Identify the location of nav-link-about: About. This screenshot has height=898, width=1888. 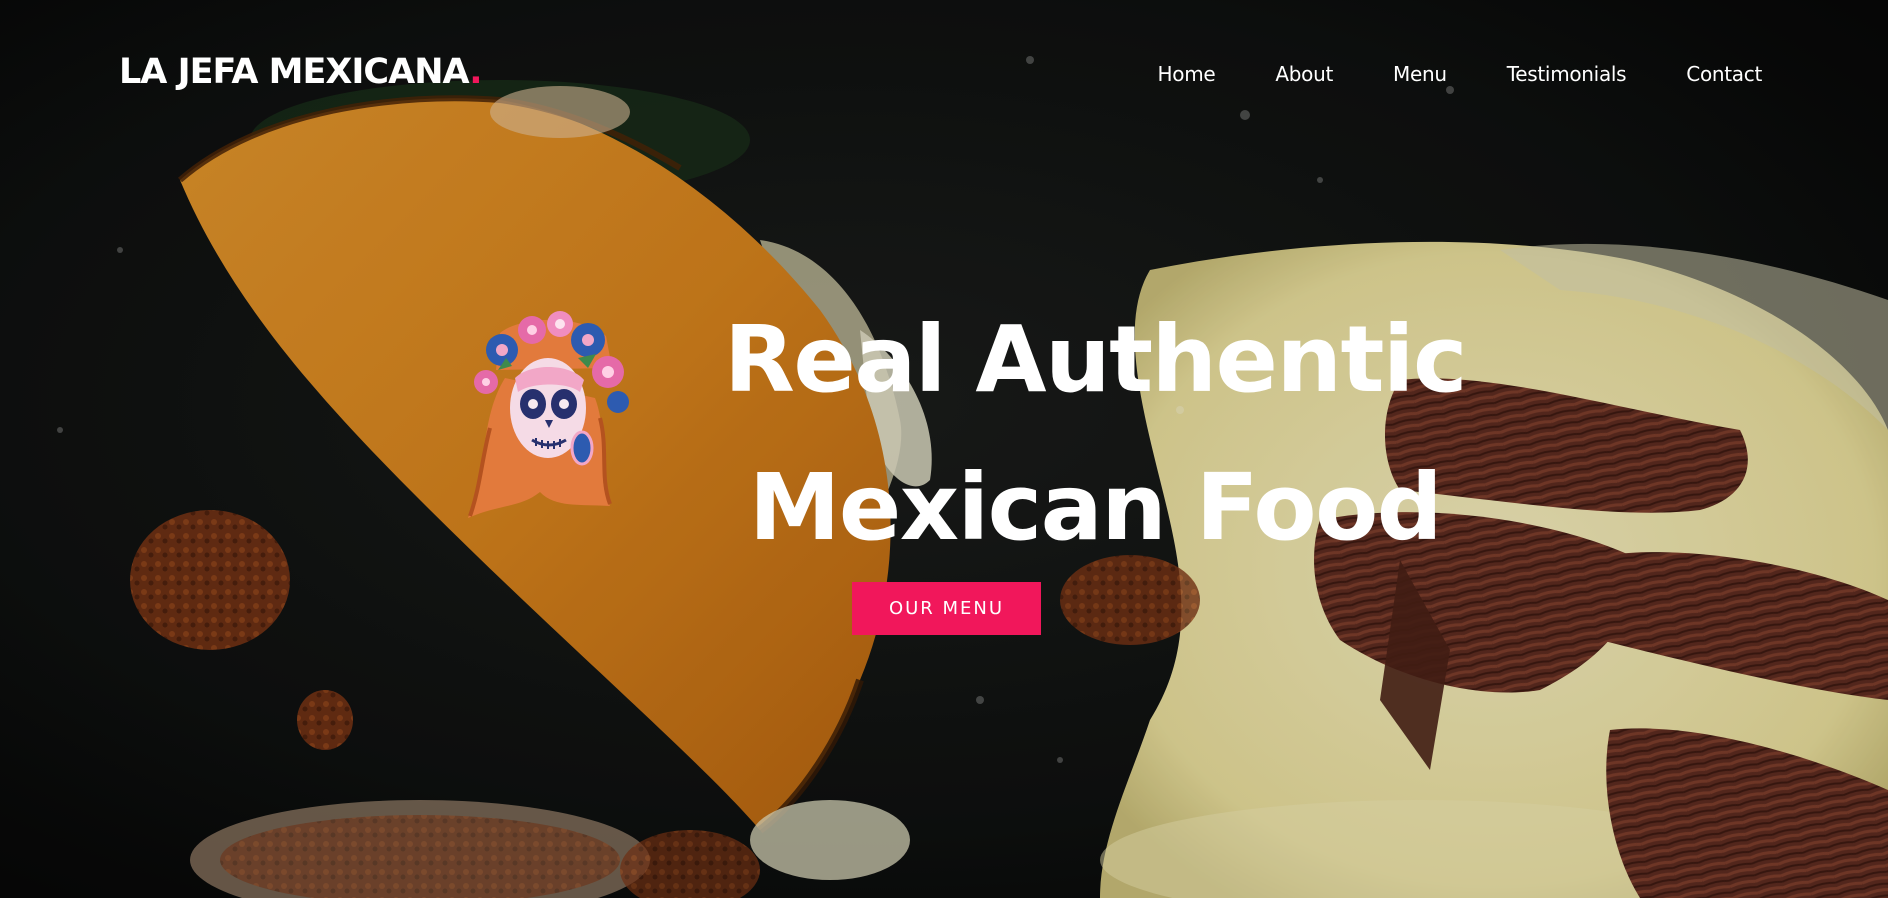
(1304, 74).